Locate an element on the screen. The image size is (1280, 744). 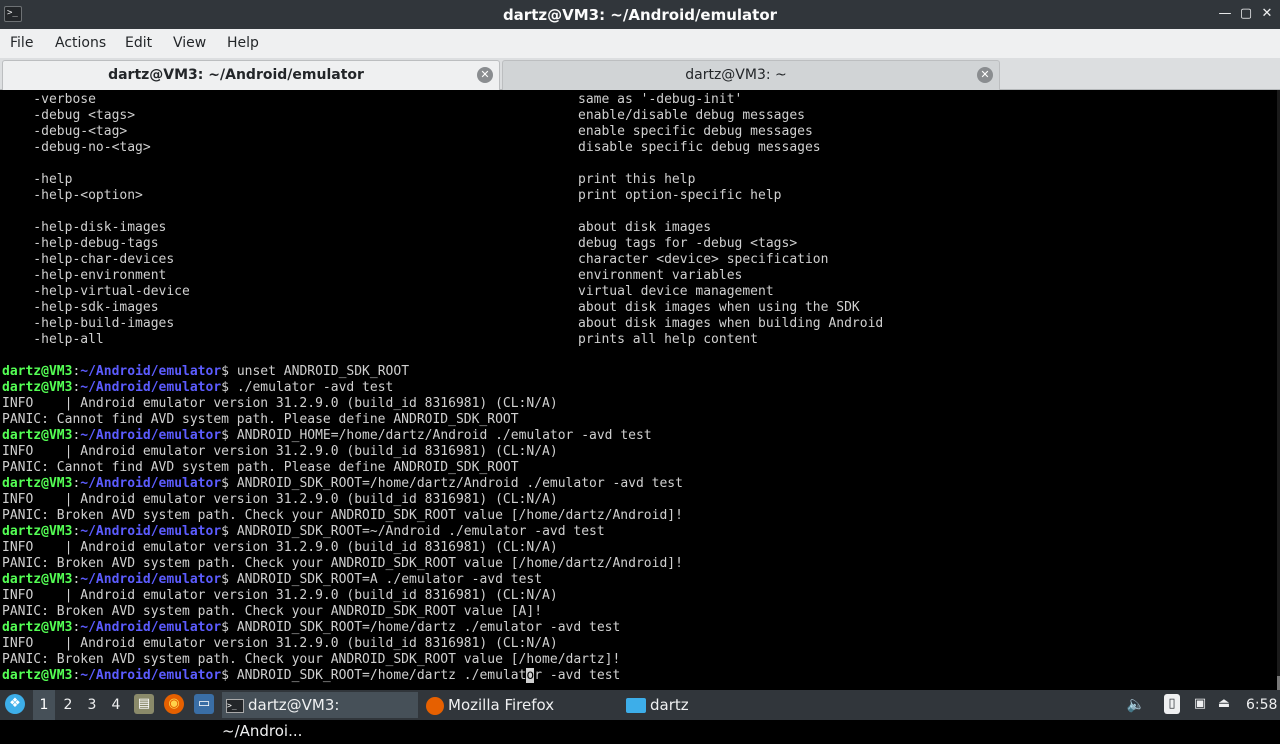
task-folder: dartz is located at coordinates (714, 705).